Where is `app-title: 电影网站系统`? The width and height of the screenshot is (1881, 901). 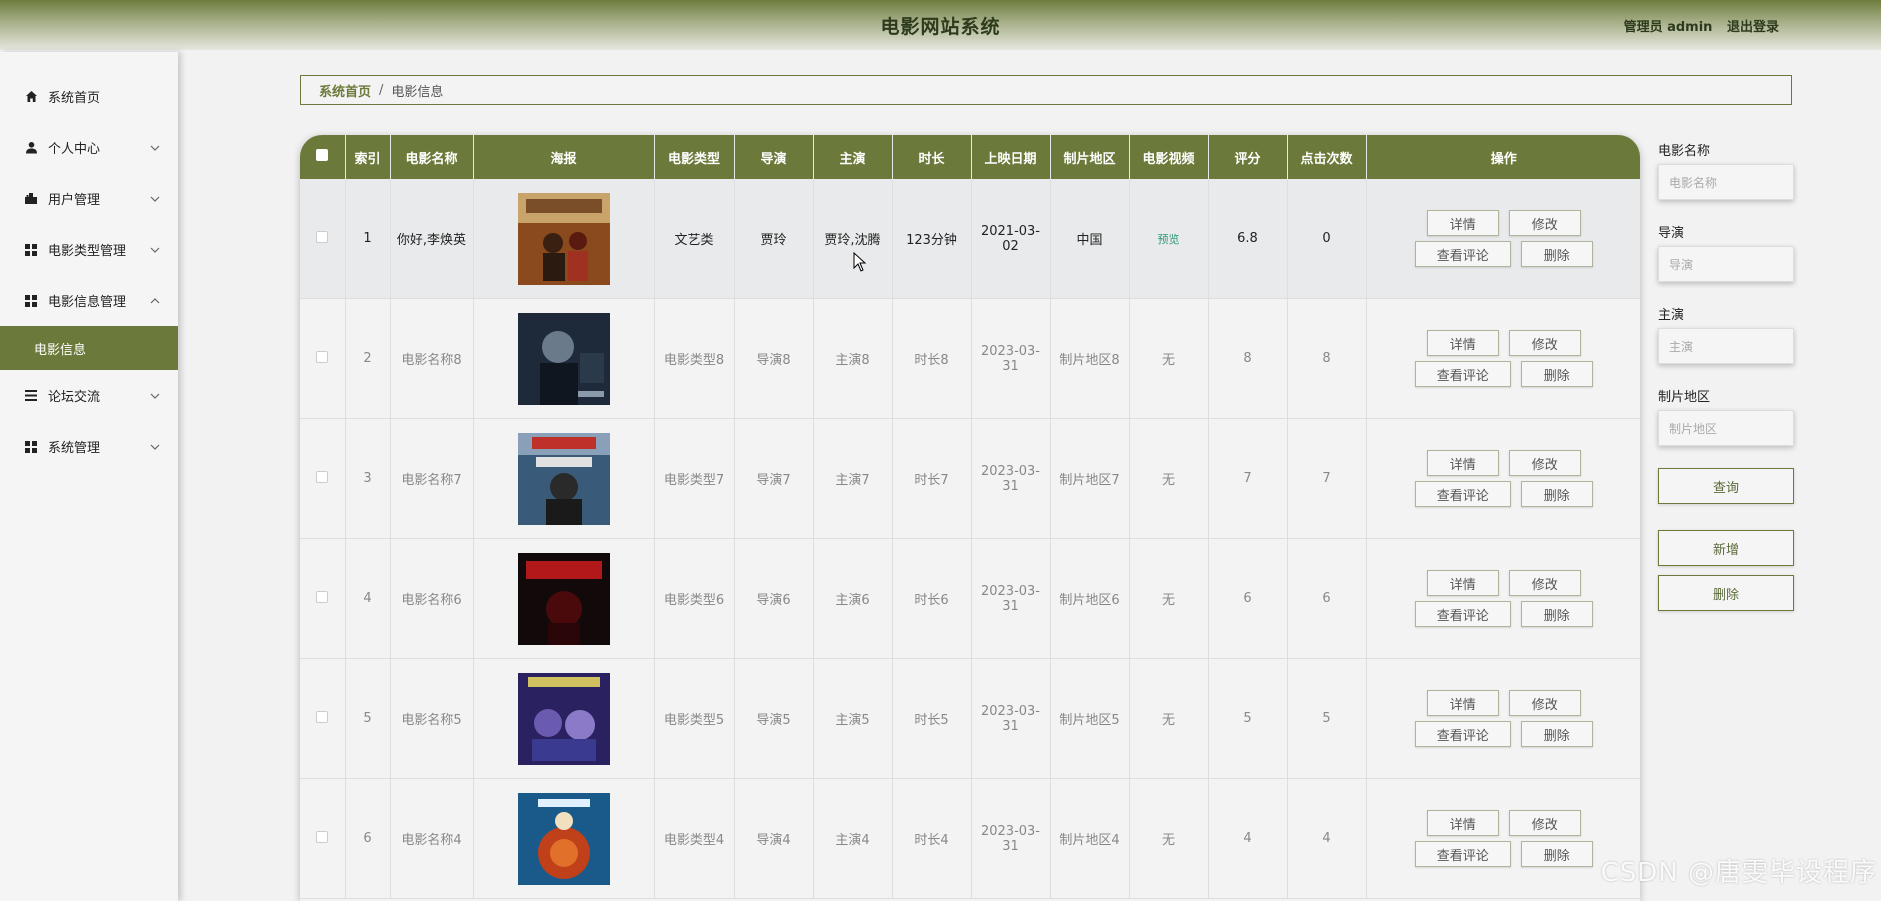
app-title: 电影网站系统 is located at coordinates (940, 27).